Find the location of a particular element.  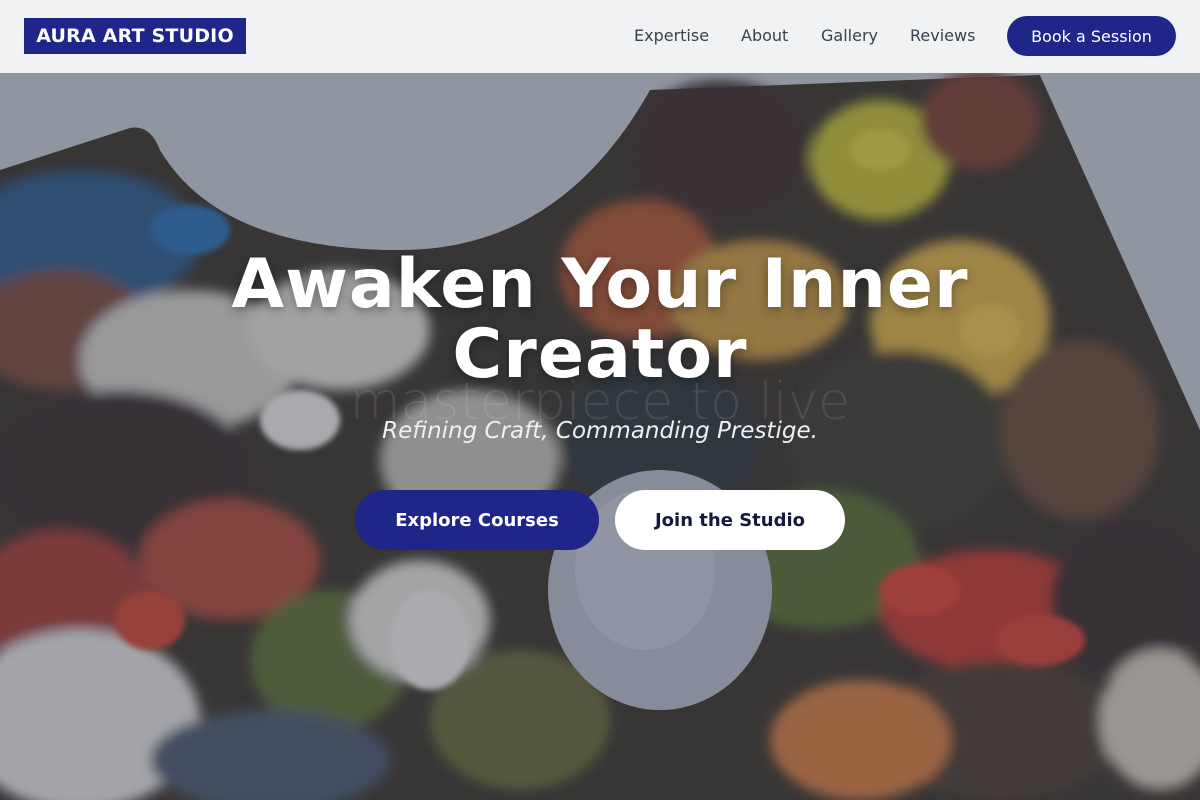

hero-subtitle: Refining Craft, Commanding Prestige. is located at coordinates (600, 431).